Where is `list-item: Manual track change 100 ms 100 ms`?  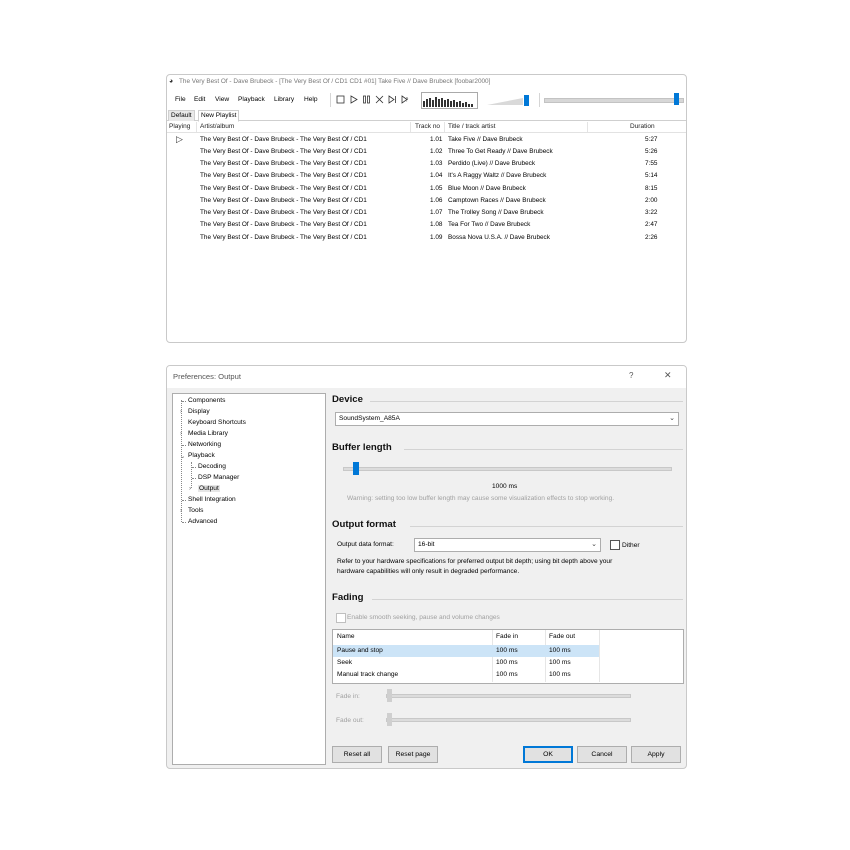 list-item: Manual track change 100 ms 100 ms is located at coordinates (466, 675).